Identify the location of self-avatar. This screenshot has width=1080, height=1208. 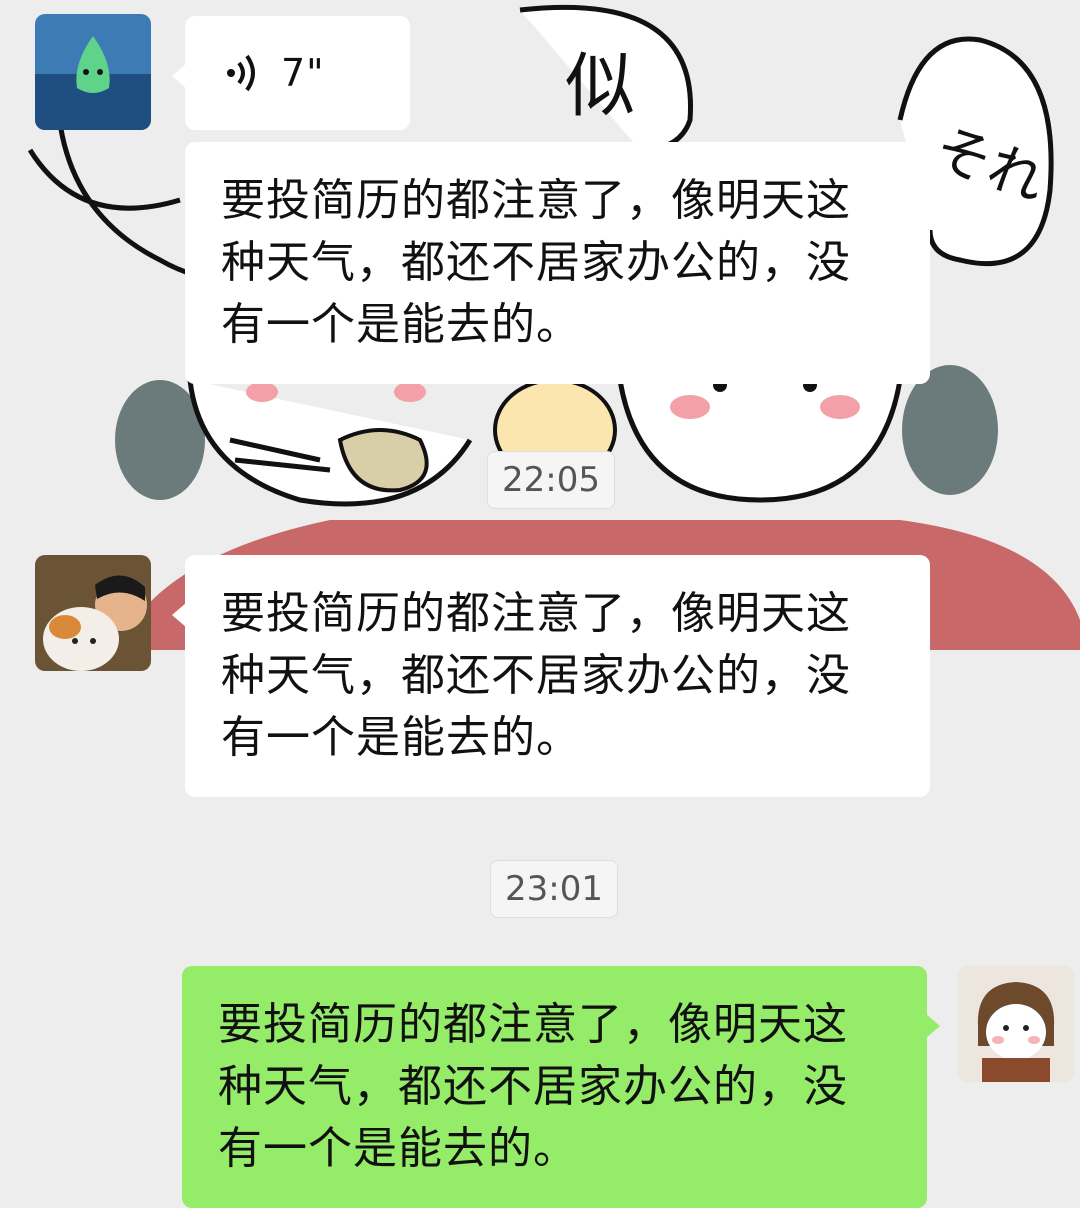
(1016, 1024).